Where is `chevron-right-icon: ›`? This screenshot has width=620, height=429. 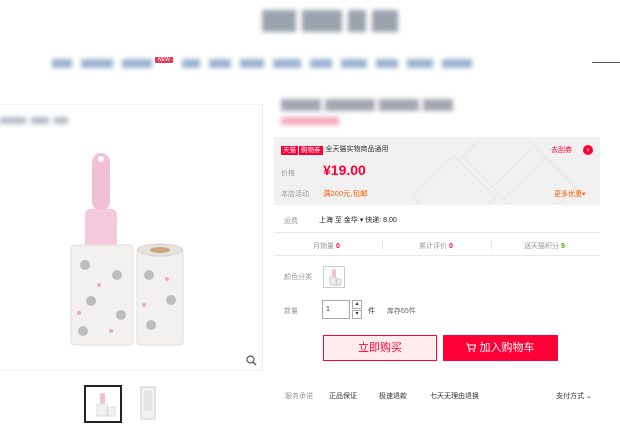 chevron-right-icon: › is located at coordinates (588, 150).